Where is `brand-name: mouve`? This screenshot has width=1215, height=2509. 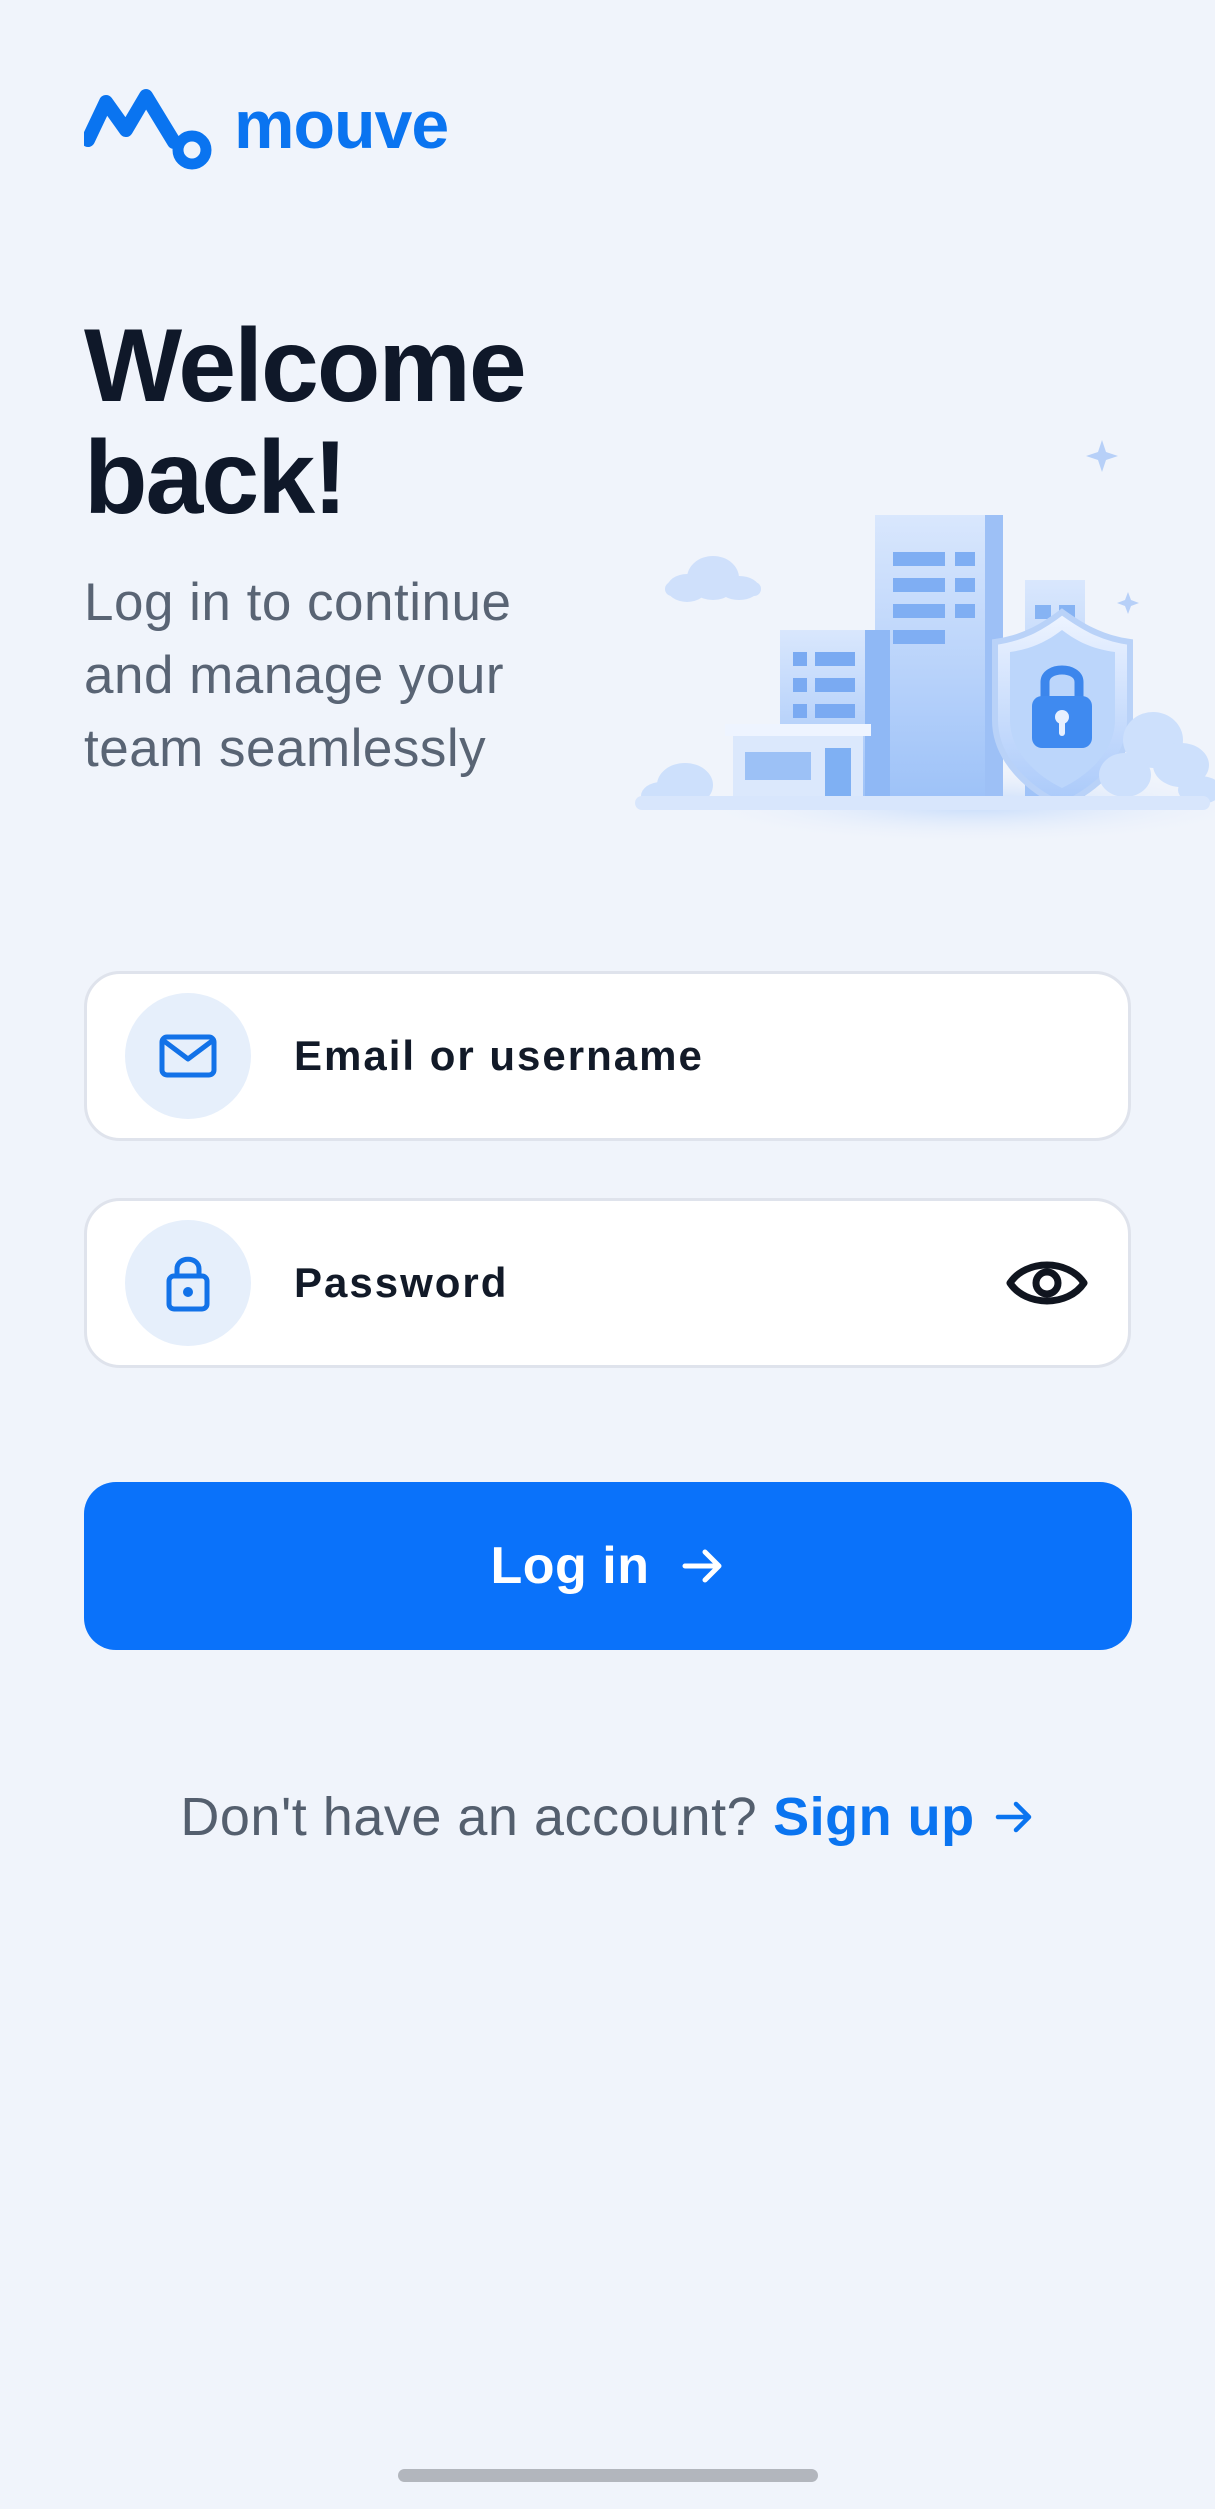 brand-name: mouve is located at coordinates (341, 125).